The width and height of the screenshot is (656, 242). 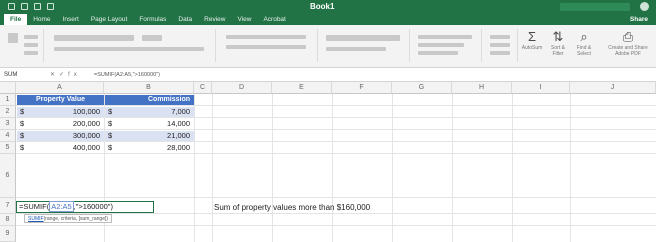 I want to click on sort-filter-button: ⇅ Sort & Filter, so click(x=558, y=43).